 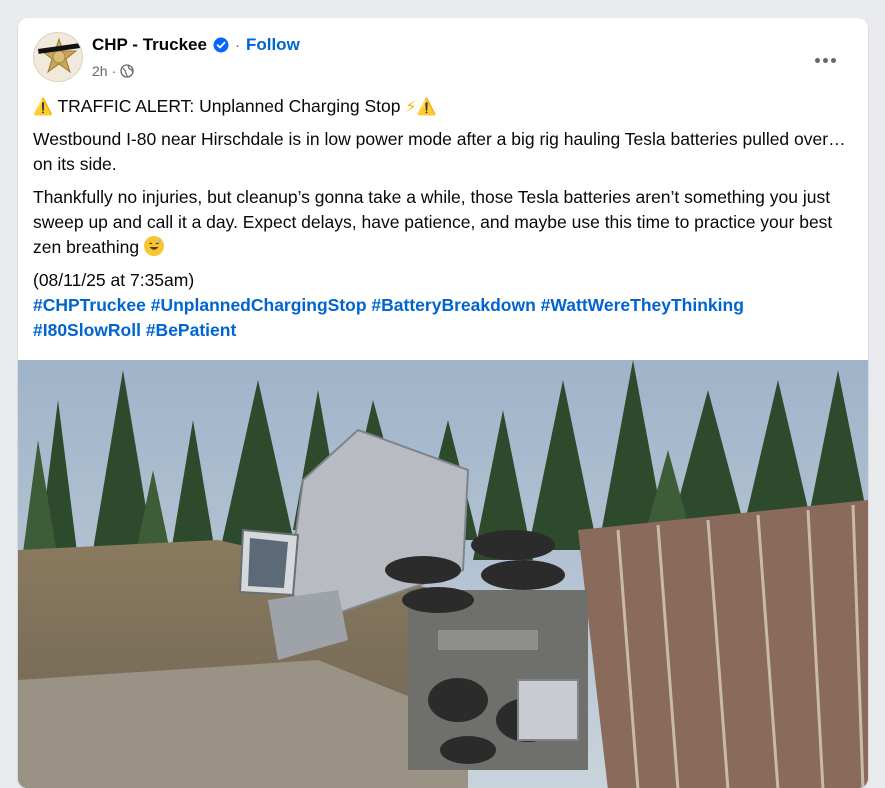 I want to click on page-name: CHP - Truckee, so click(x=149, y=45).